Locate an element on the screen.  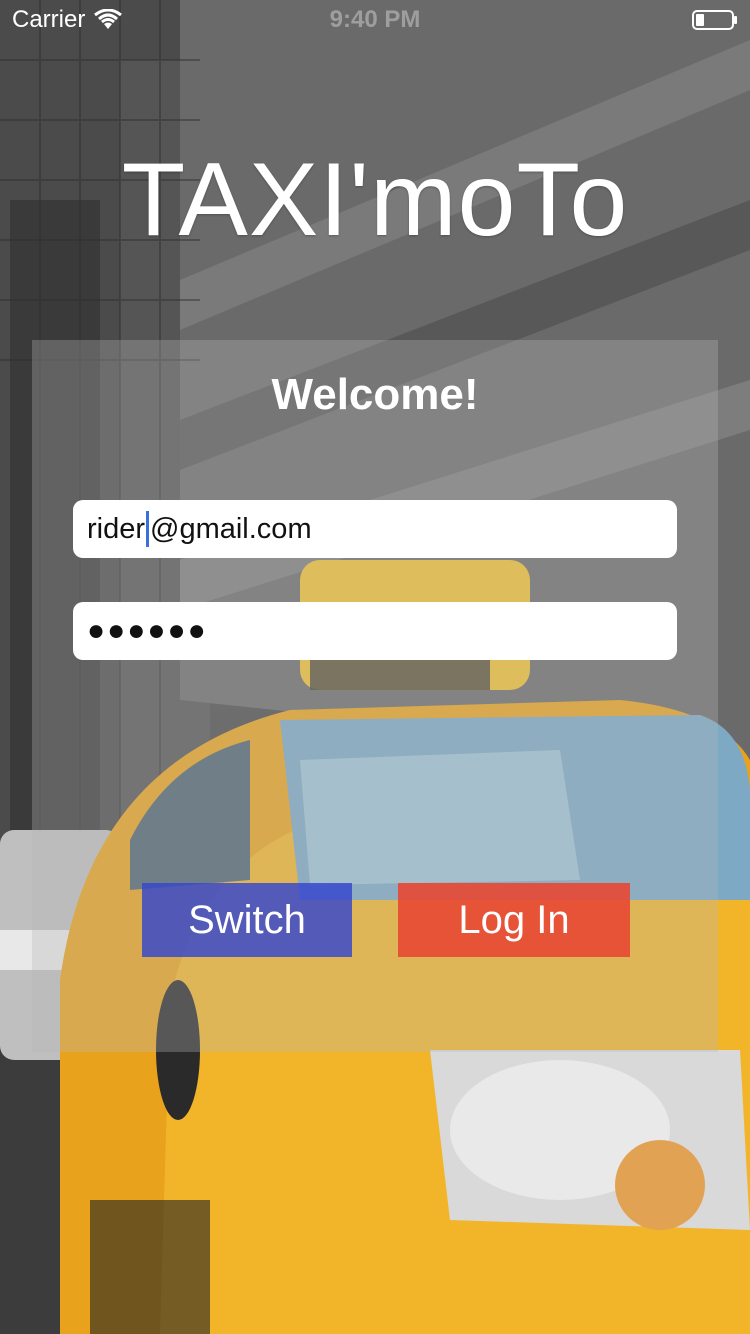
text-caret is located at coordinates (148, 529).